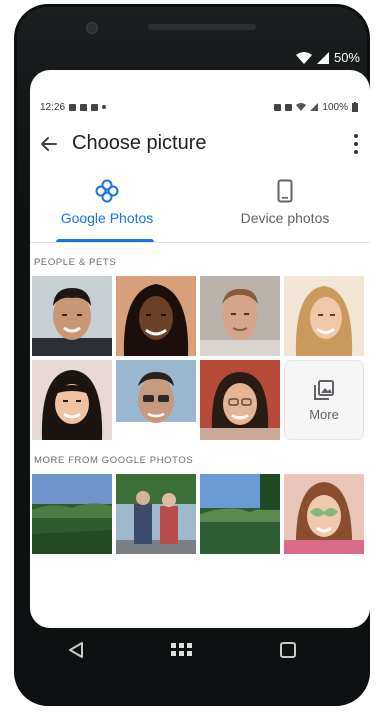  Describe the element at coordinates (105, 240) in the screenshot. I see `selected-tab-indicator` at that location.